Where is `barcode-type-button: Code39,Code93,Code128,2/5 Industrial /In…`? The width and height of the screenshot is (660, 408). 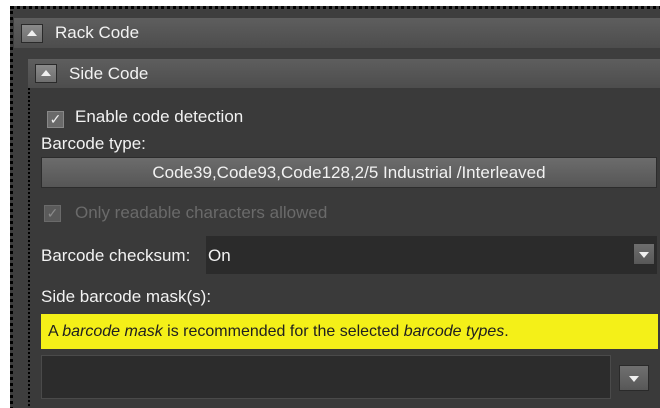
barcode-type-button: Code39,Code93,Code128,2/5 Industrial /In… is located at coordinates (349, 172).